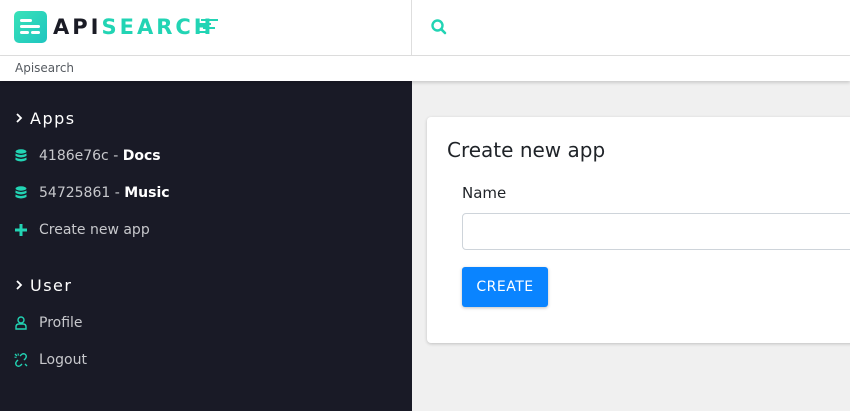 This screenshot has height=411, width=850. Describe the element at coordinates (141, 156) in the screenshot. I see `app-name: Docs` at that location.